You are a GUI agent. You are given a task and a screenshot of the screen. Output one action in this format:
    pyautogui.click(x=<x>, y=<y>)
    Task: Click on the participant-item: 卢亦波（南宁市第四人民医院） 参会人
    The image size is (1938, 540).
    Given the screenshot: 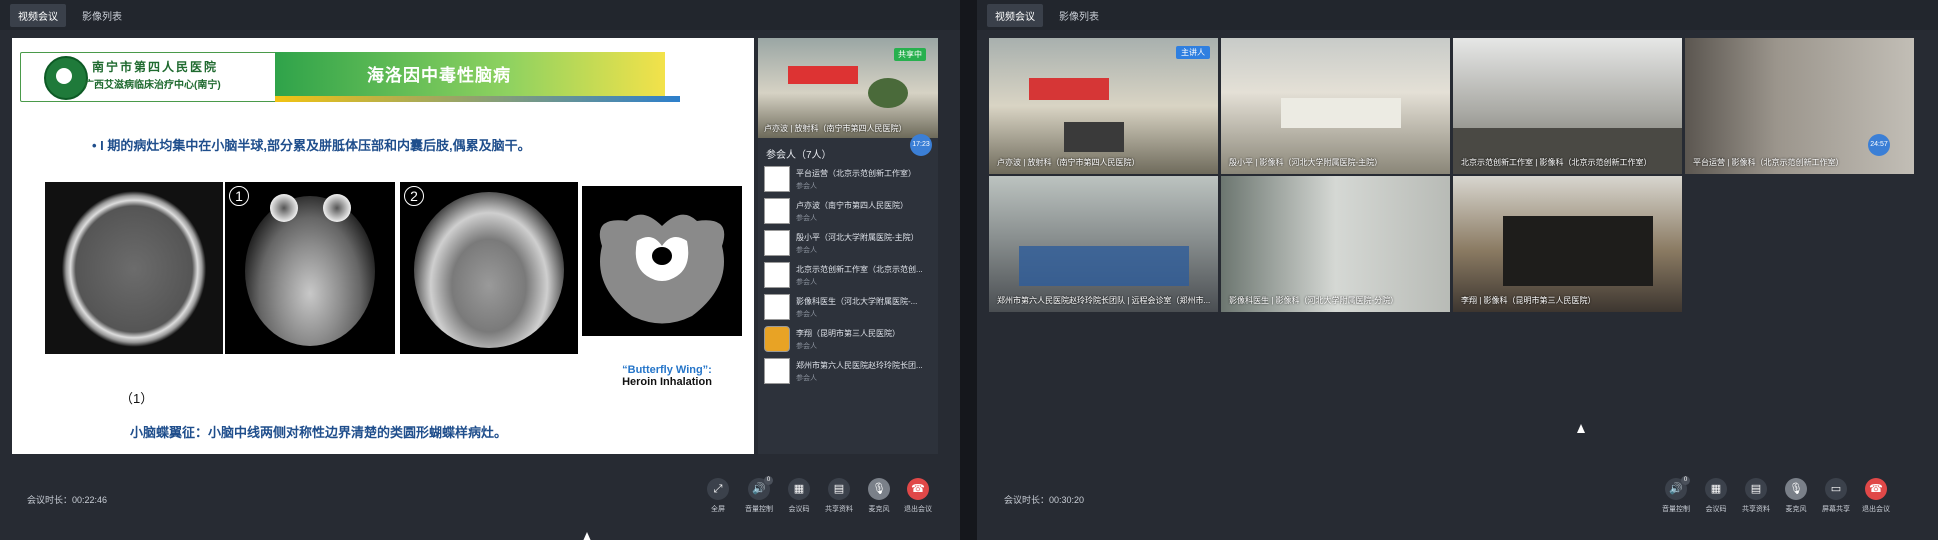 What is the action you would take?
    pyautogui.click(x=848, y=210)
    